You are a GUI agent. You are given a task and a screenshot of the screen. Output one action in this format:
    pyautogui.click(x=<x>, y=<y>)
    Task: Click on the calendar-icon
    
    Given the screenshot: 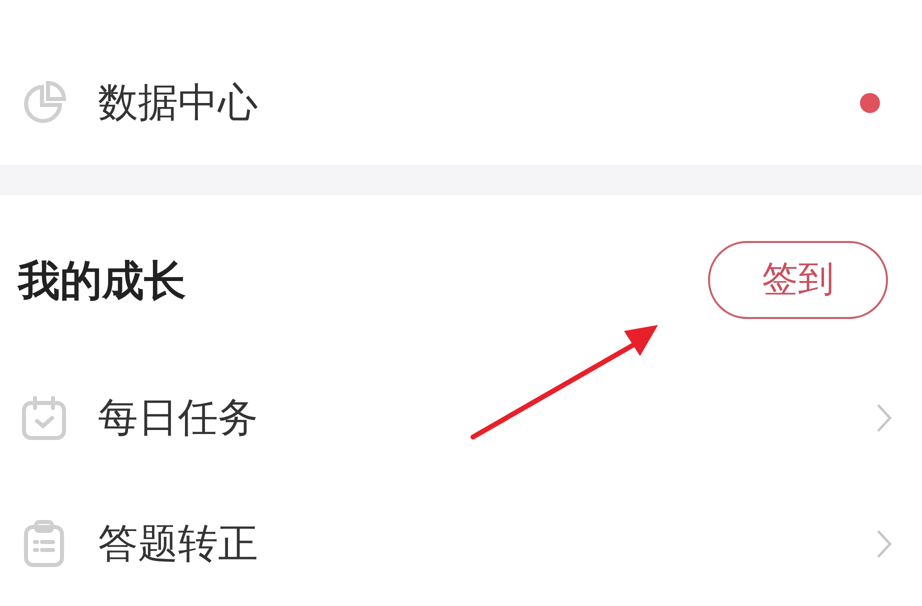 What is the action you would take?
    pyautogui.click(x=44, y=418)
    